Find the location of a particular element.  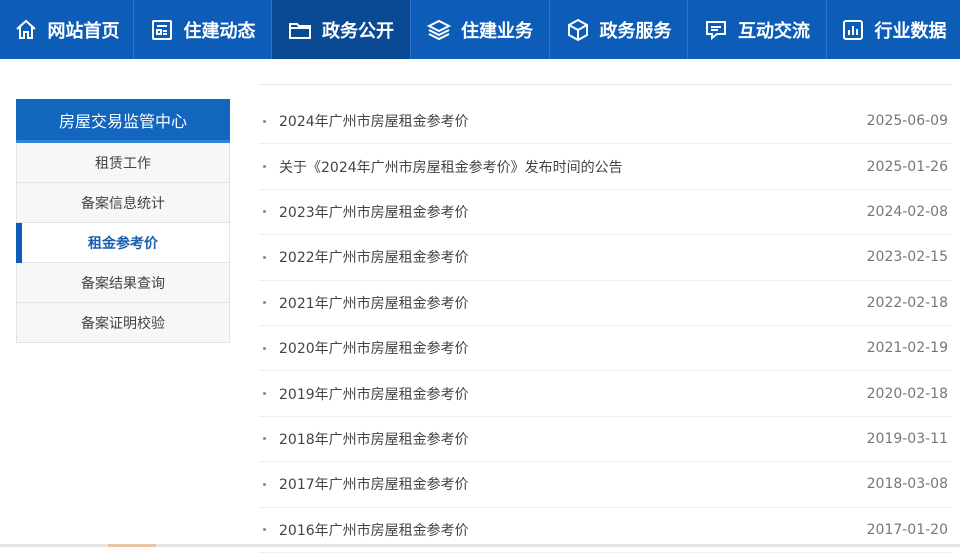

article-title: 2016年广州市房屋租金参考价 is located at coordinates (573, 530).